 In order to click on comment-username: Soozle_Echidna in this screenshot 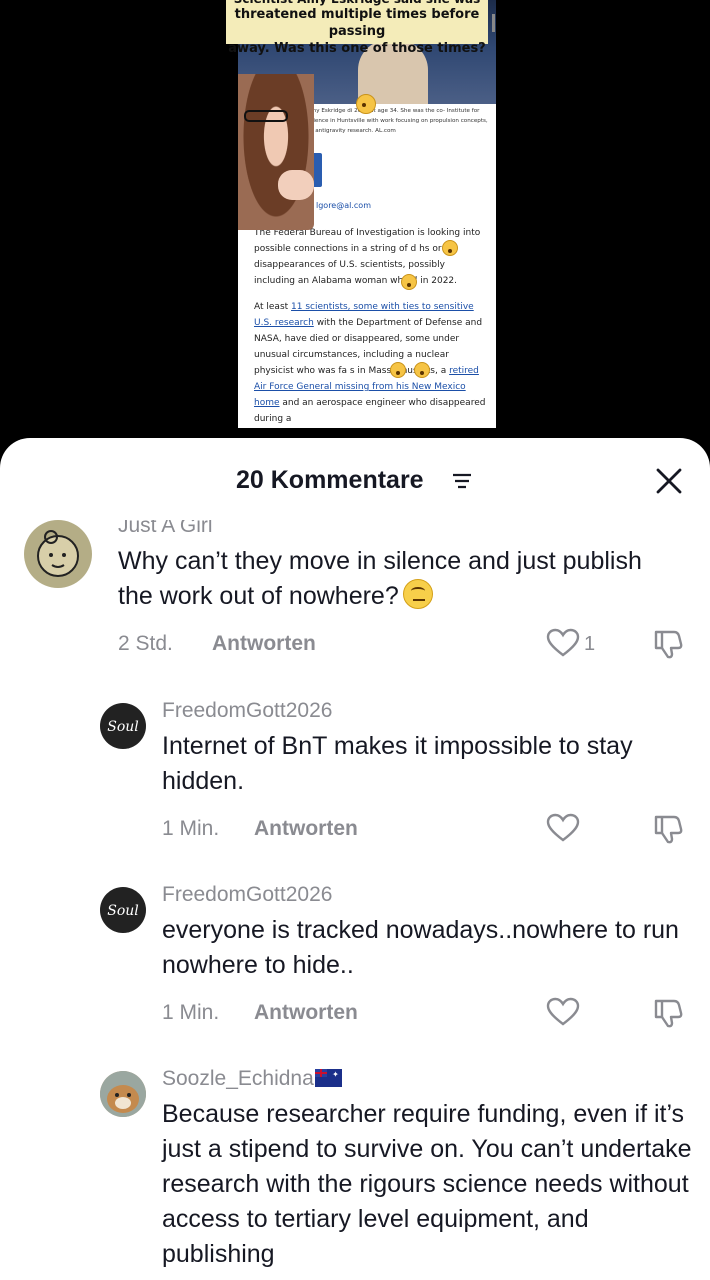, I will do `click(252, 1079)`.